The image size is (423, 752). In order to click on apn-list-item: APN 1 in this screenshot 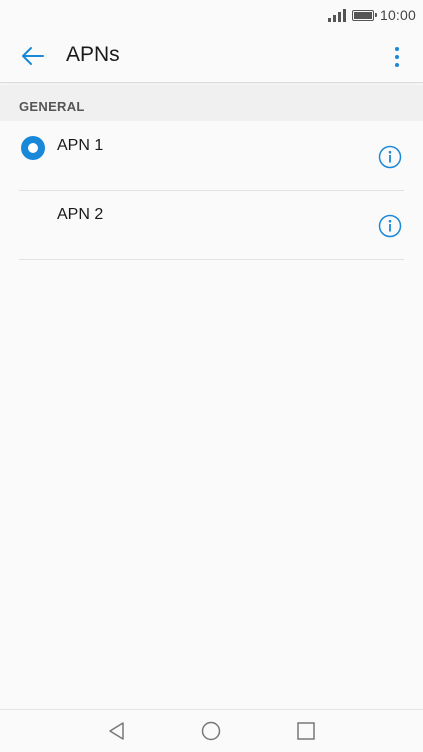, I will do `click(211, 156)`.